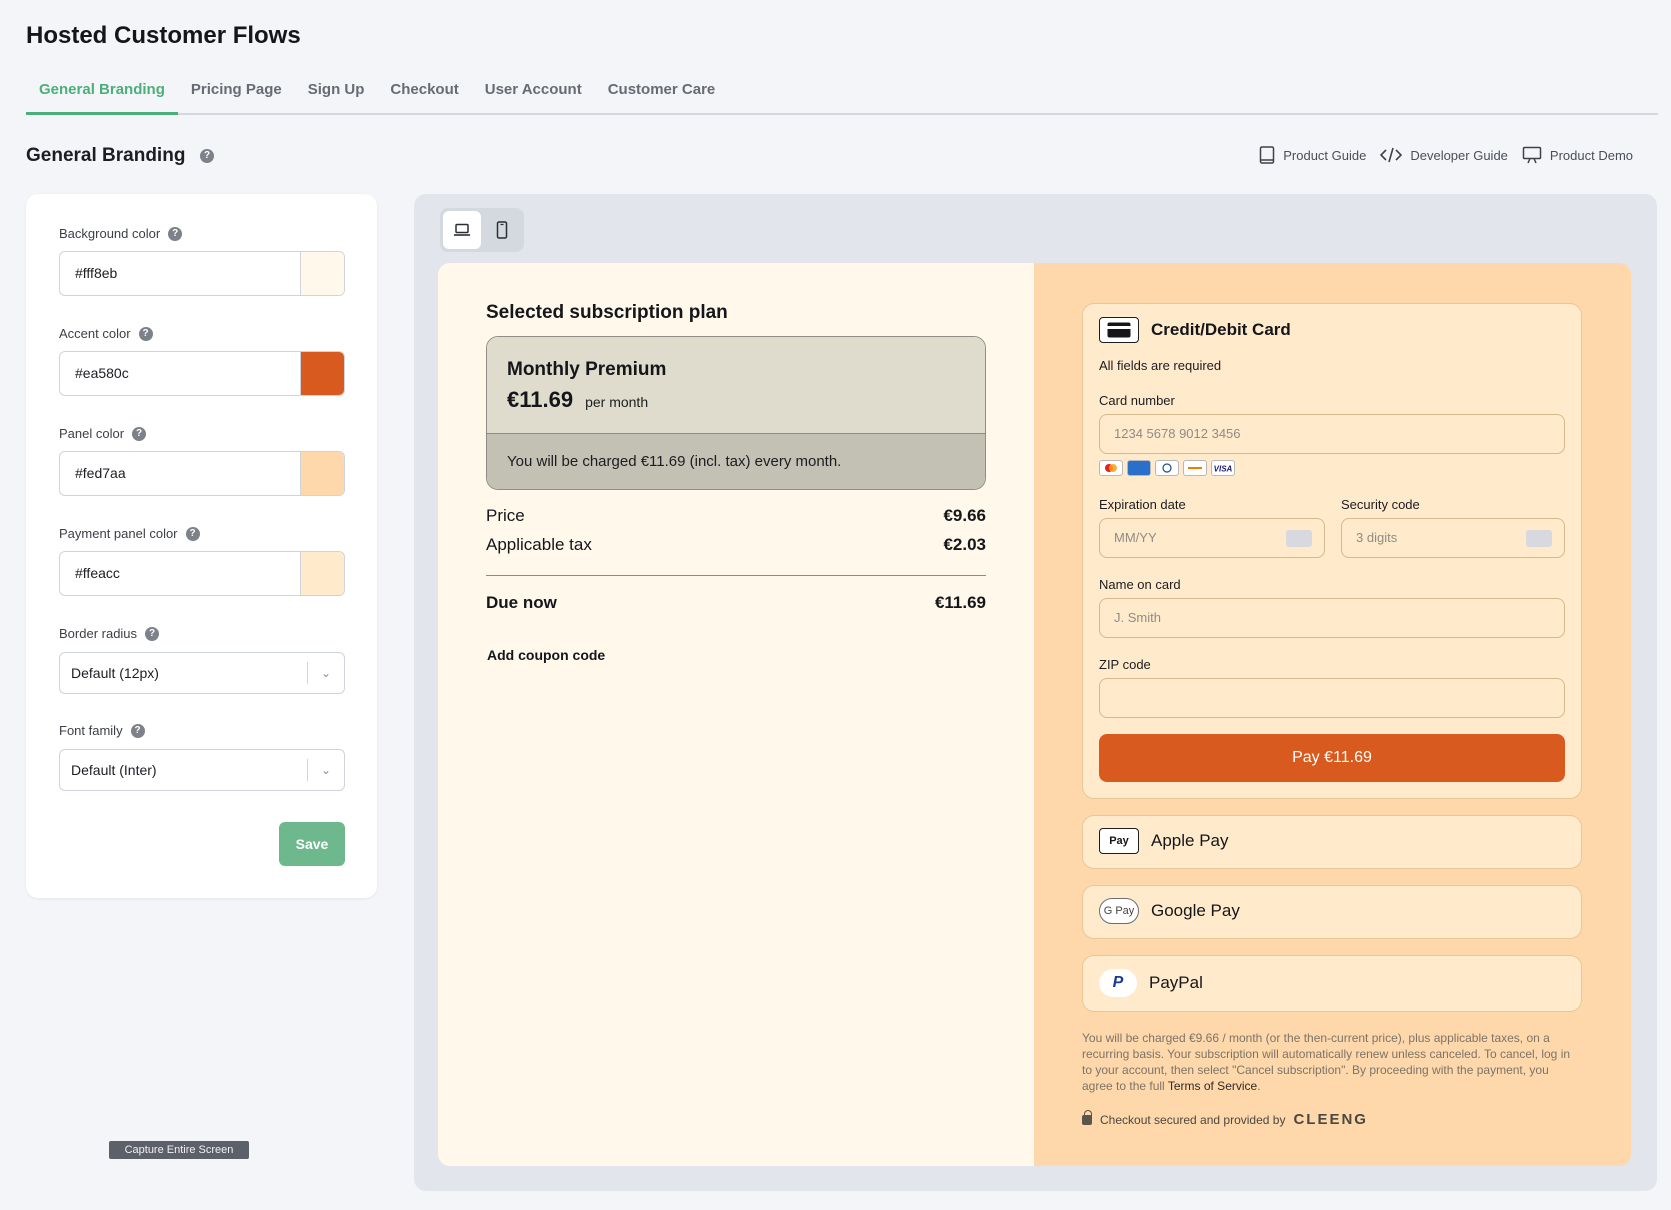 This screenshot has height=1210, width=1671. I want to click on legal-text-end: ., so click(1259, 1086).